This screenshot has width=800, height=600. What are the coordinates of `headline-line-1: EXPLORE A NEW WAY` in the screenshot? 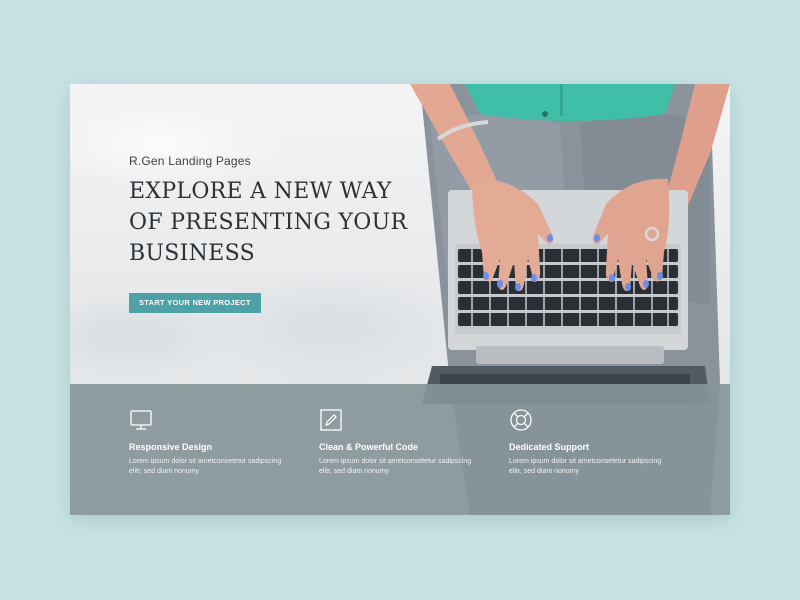 It's located at (260, 191).